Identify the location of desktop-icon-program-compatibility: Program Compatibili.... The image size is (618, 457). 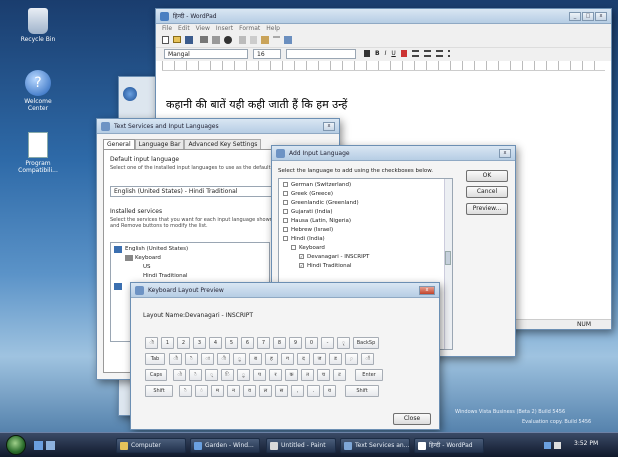
(38, 153).